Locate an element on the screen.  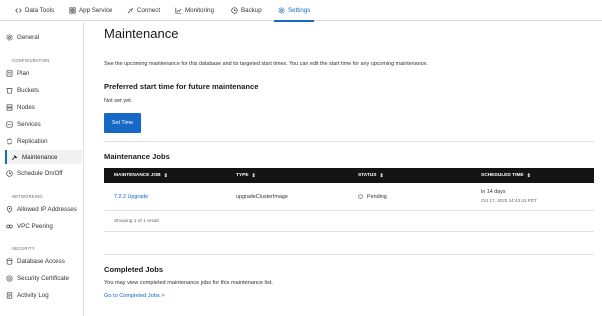
tab-label: Backup is located at coordinates (251, 10).